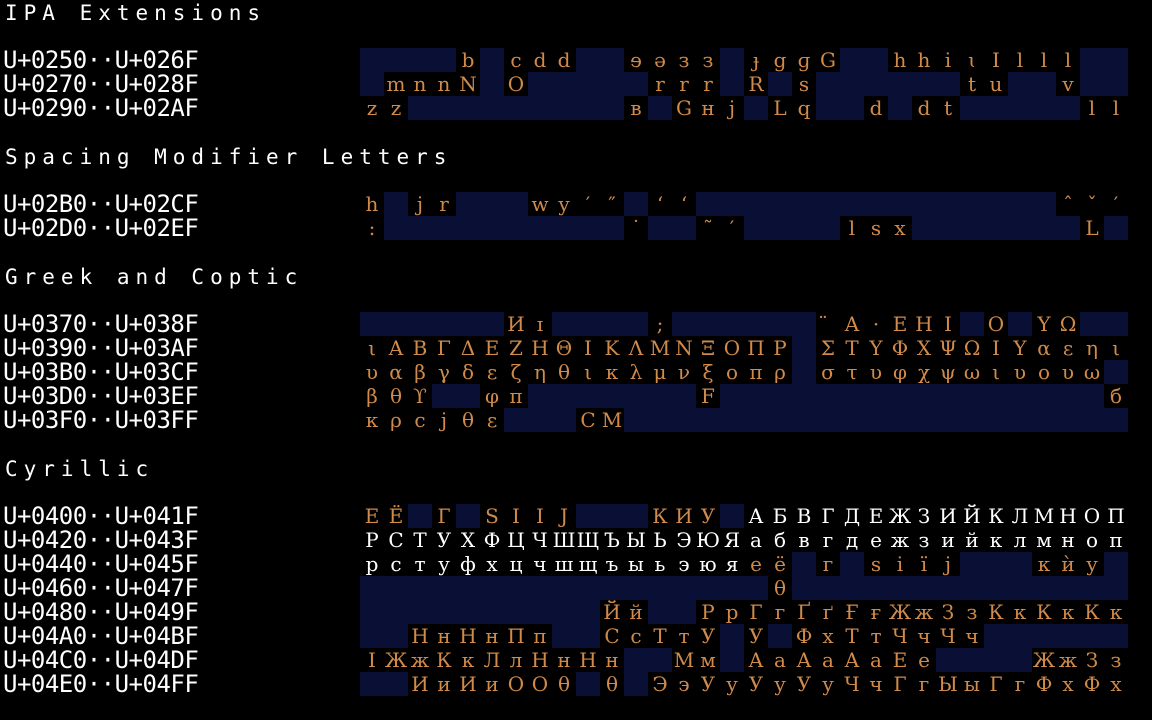  What do you see at coordinates (540, 636) in the screenshot?
I see `glyph-cell: п` at bounding box center [540, 636].